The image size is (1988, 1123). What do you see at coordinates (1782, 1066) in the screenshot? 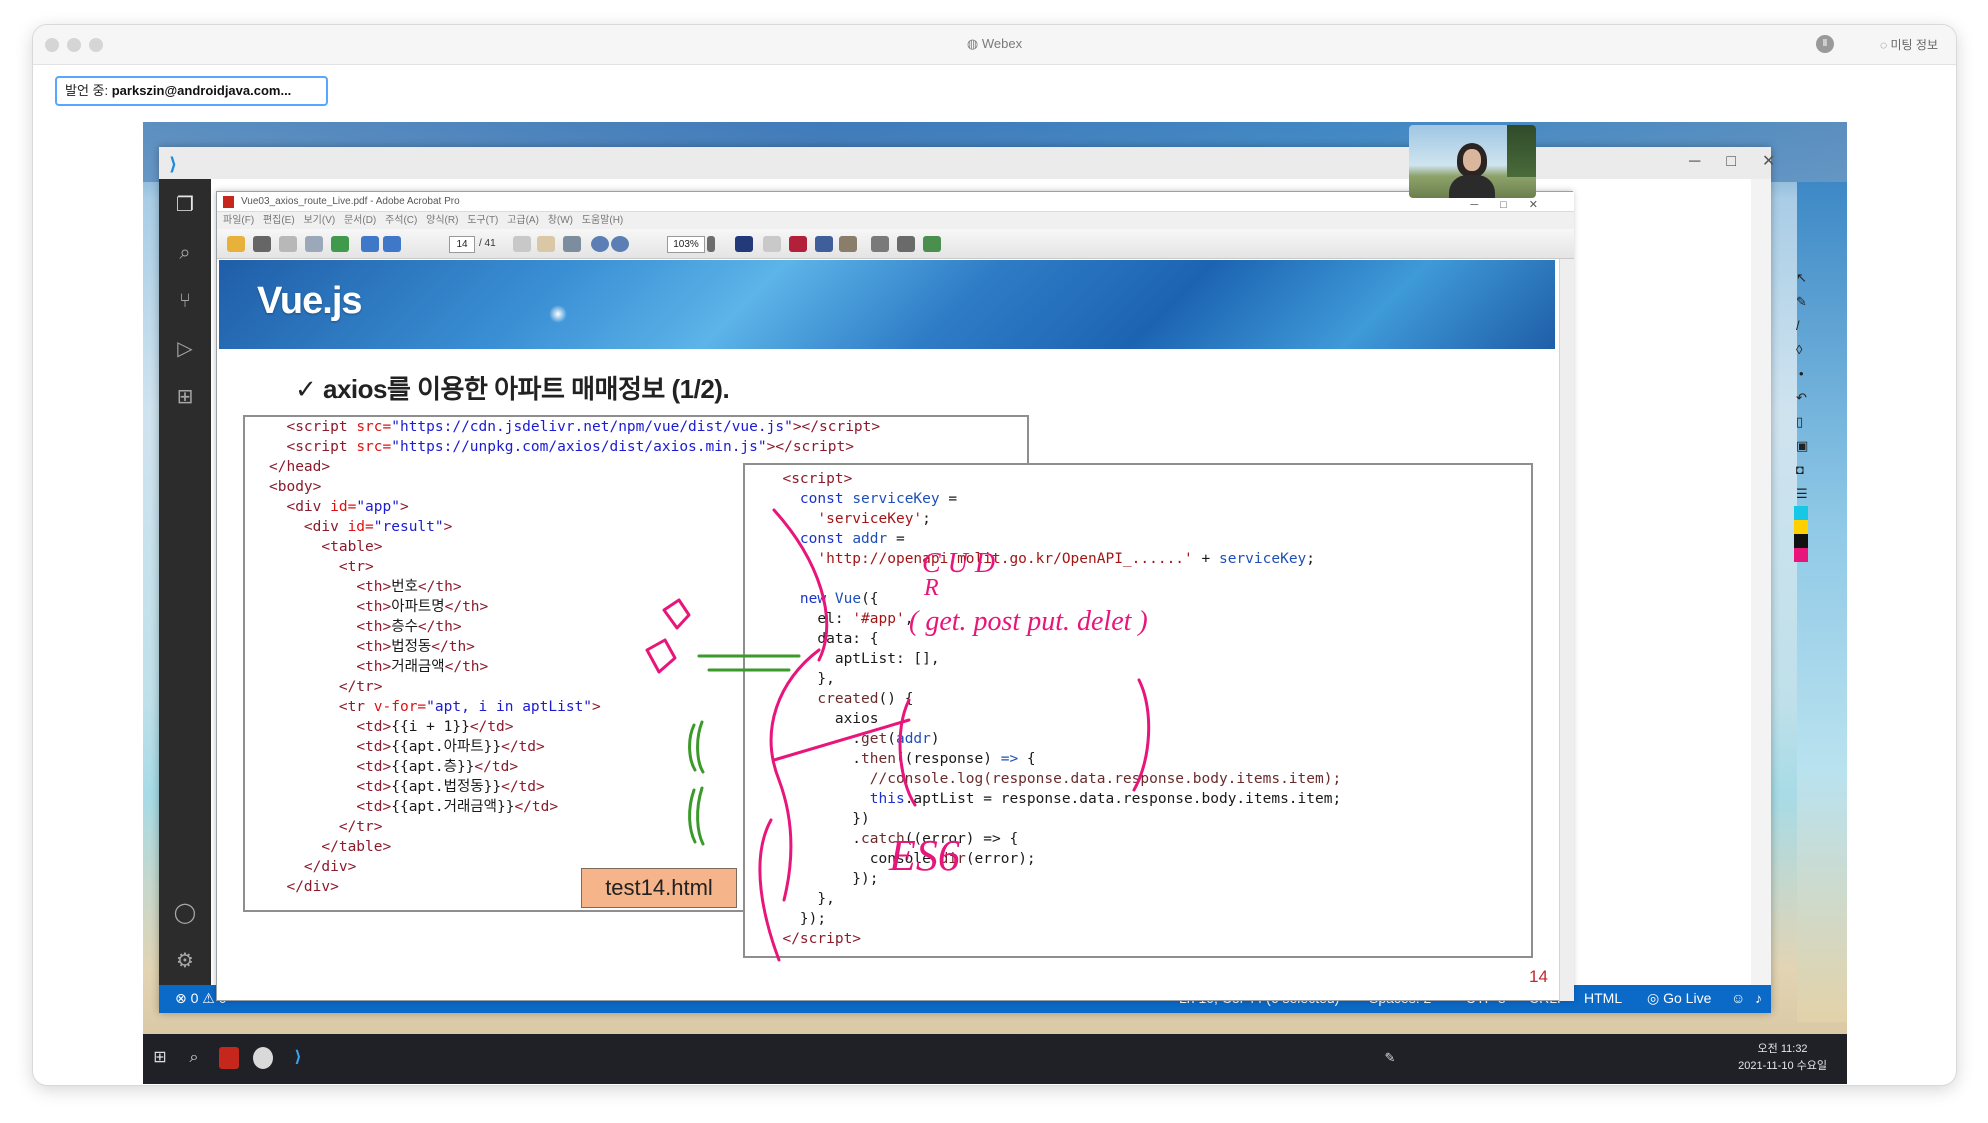
I see `clock-date: 2021-11-10 수요일` at bounding box center [1782, 1066].